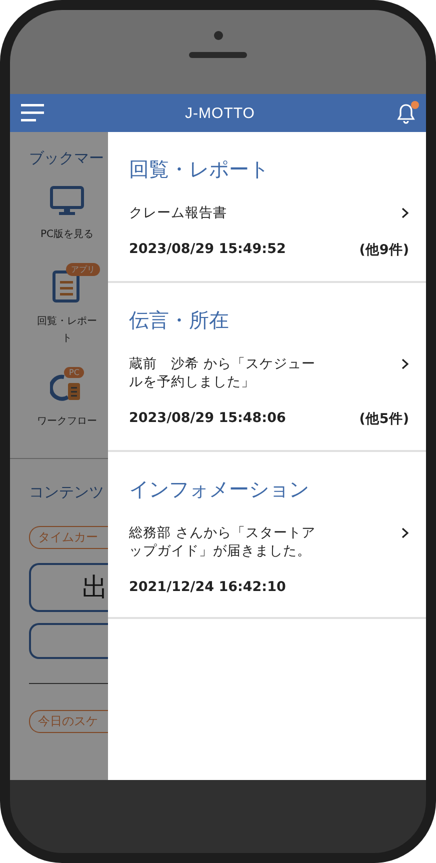  I want to click on message-link: 総務部 さんから「スタートアップガイド」が届きました。, so click(223, 542).